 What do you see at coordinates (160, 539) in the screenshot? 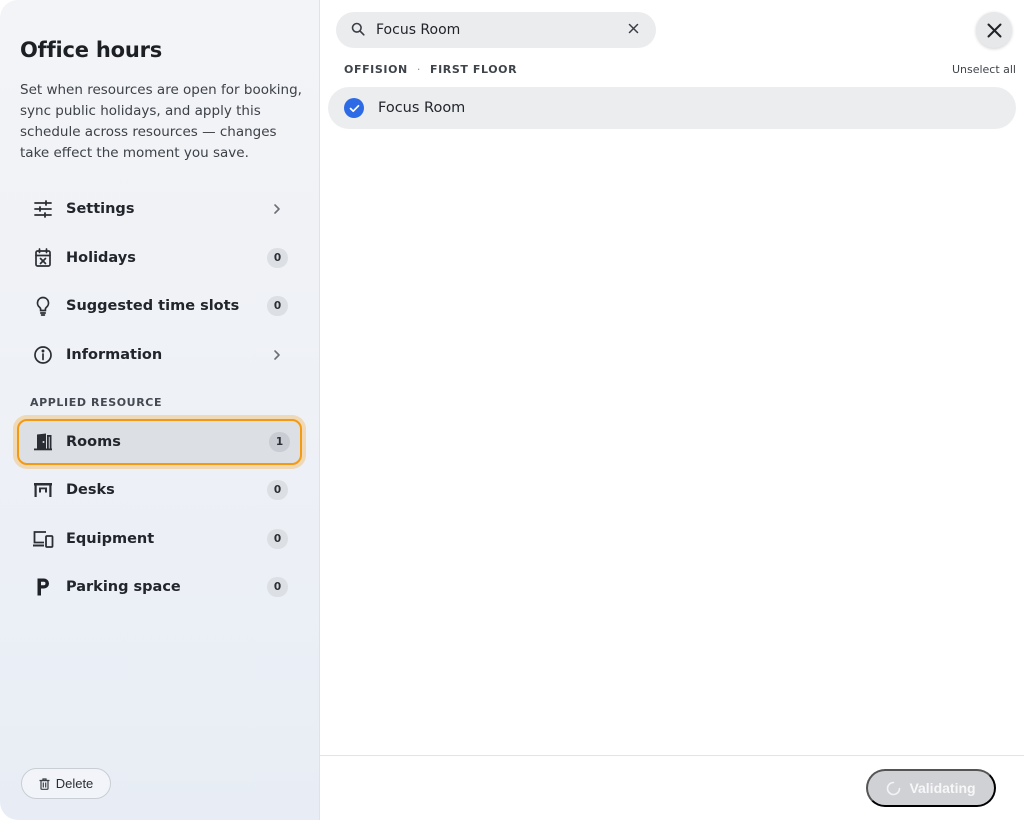
I see `sidebar-item-equipment: Equipment 0` at bounding box center [160, 539].